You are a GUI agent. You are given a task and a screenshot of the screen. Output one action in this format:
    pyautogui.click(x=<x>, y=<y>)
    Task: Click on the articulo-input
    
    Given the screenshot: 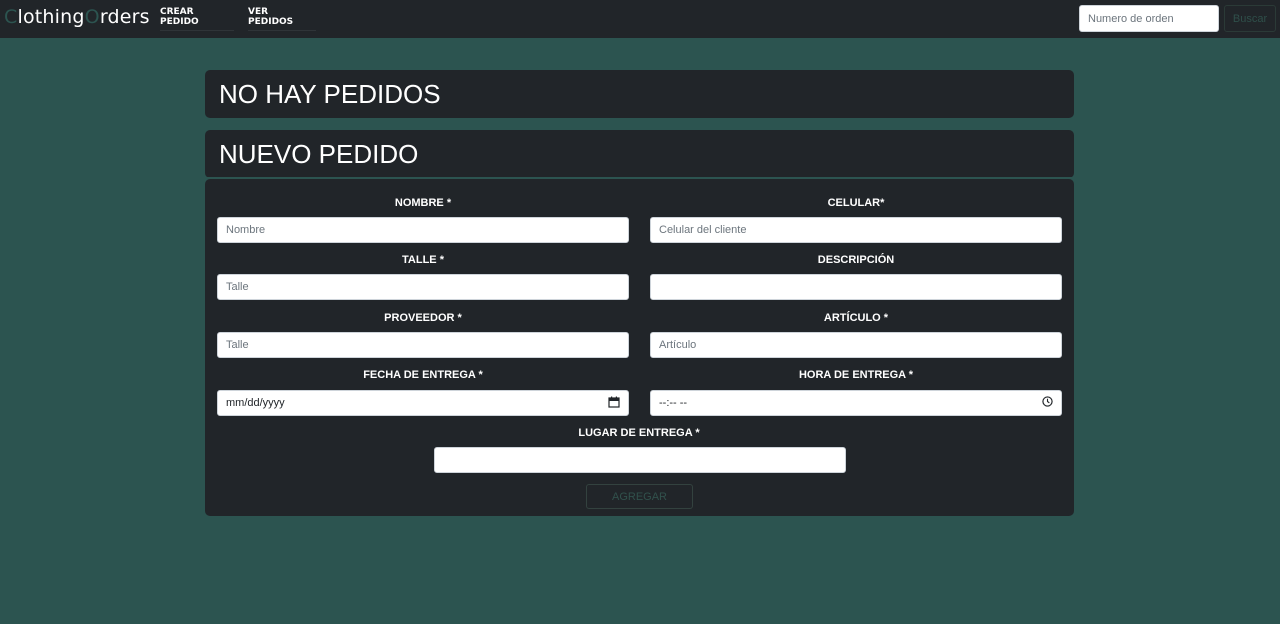 What is the action you would take?
    pyautogui.click(x=856, y=345)
    